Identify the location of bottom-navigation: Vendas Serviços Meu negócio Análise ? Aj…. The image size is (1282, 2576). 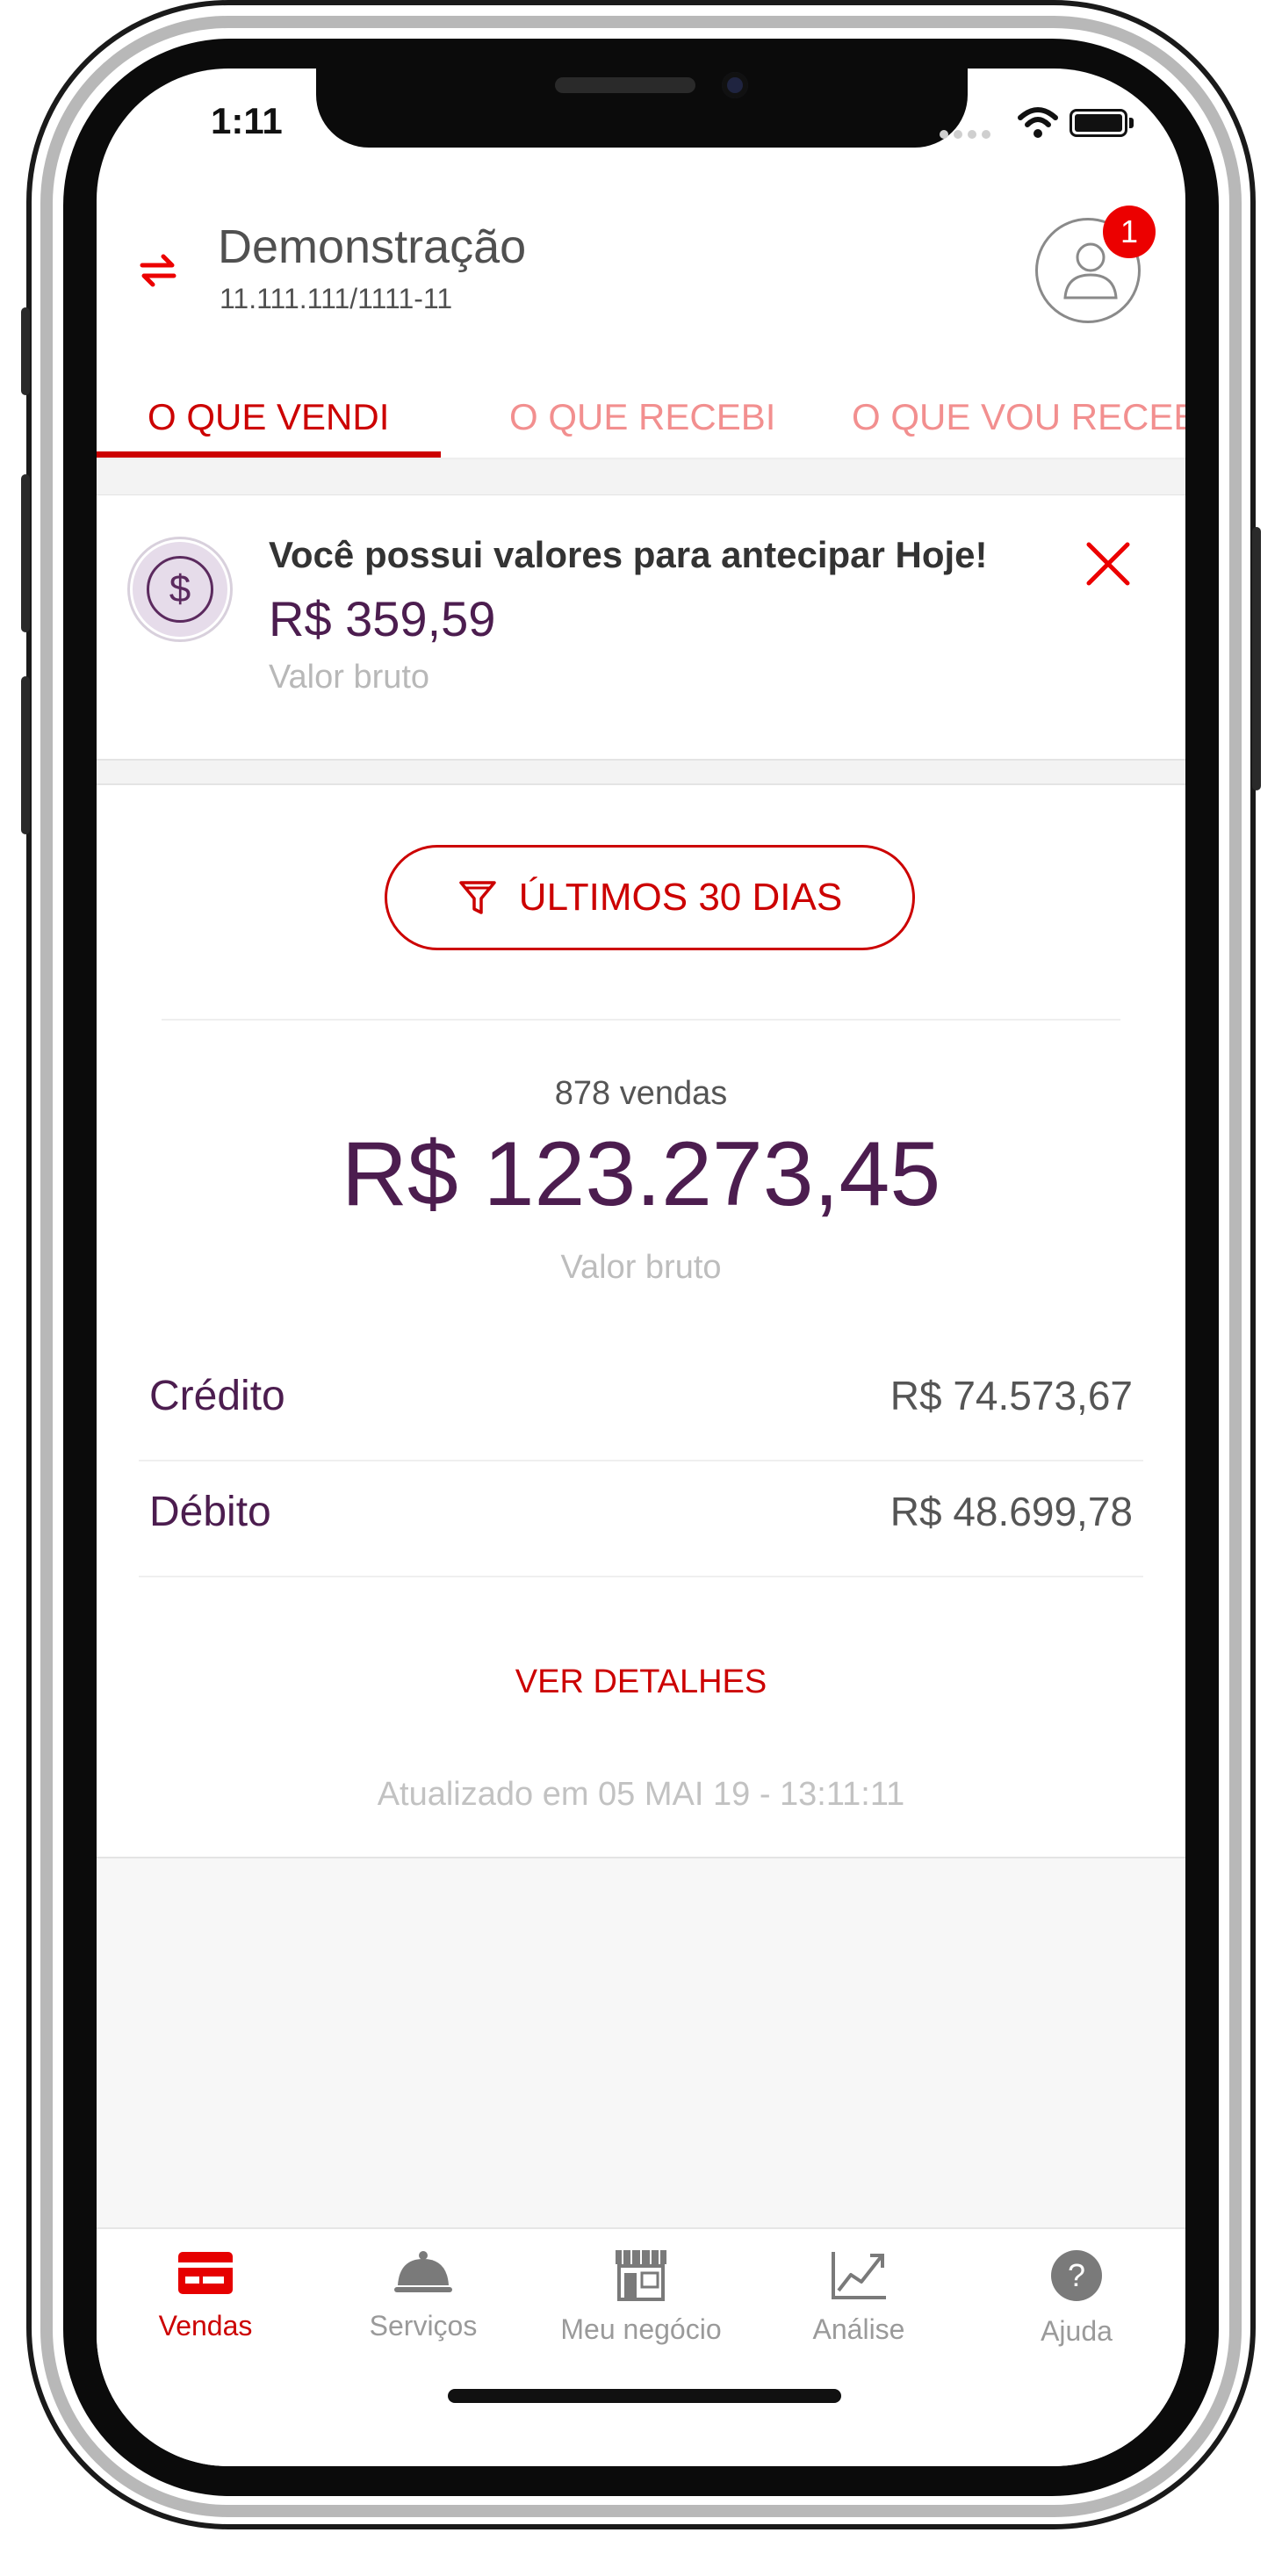
(641, 2346).